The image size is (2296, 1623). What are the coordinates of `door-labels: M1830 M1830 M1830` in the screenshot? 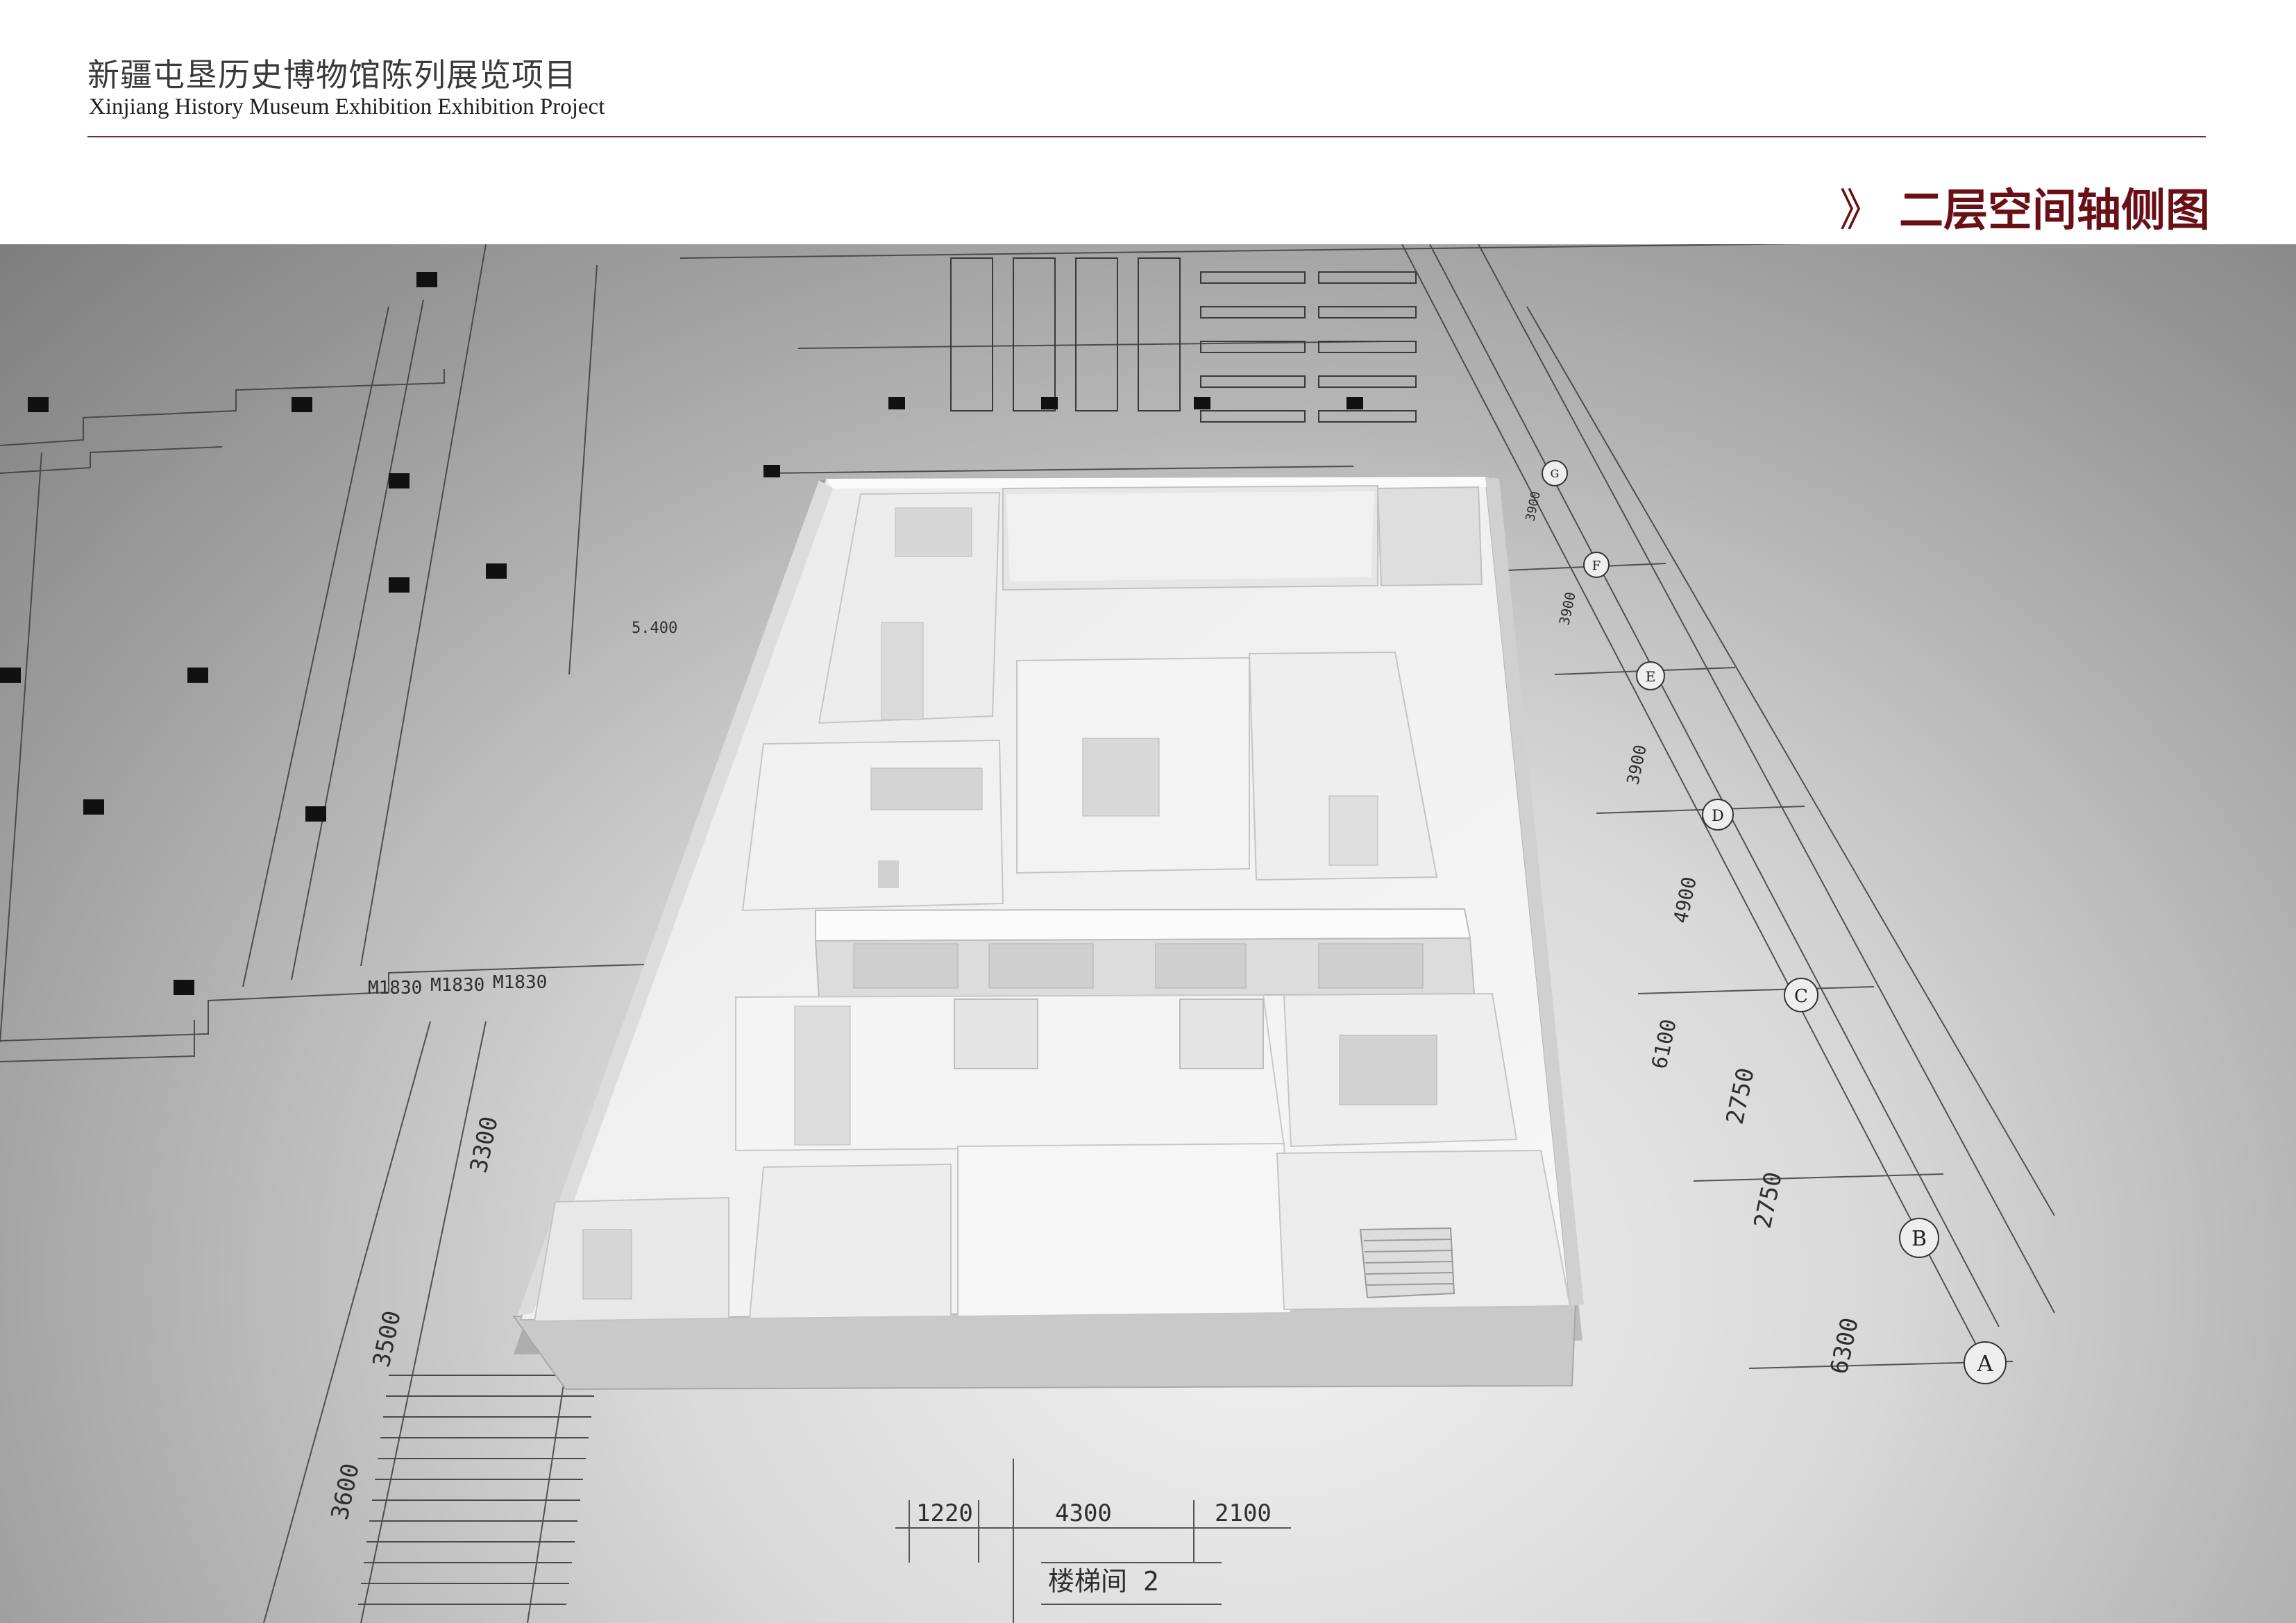 It's located at (458, 985).